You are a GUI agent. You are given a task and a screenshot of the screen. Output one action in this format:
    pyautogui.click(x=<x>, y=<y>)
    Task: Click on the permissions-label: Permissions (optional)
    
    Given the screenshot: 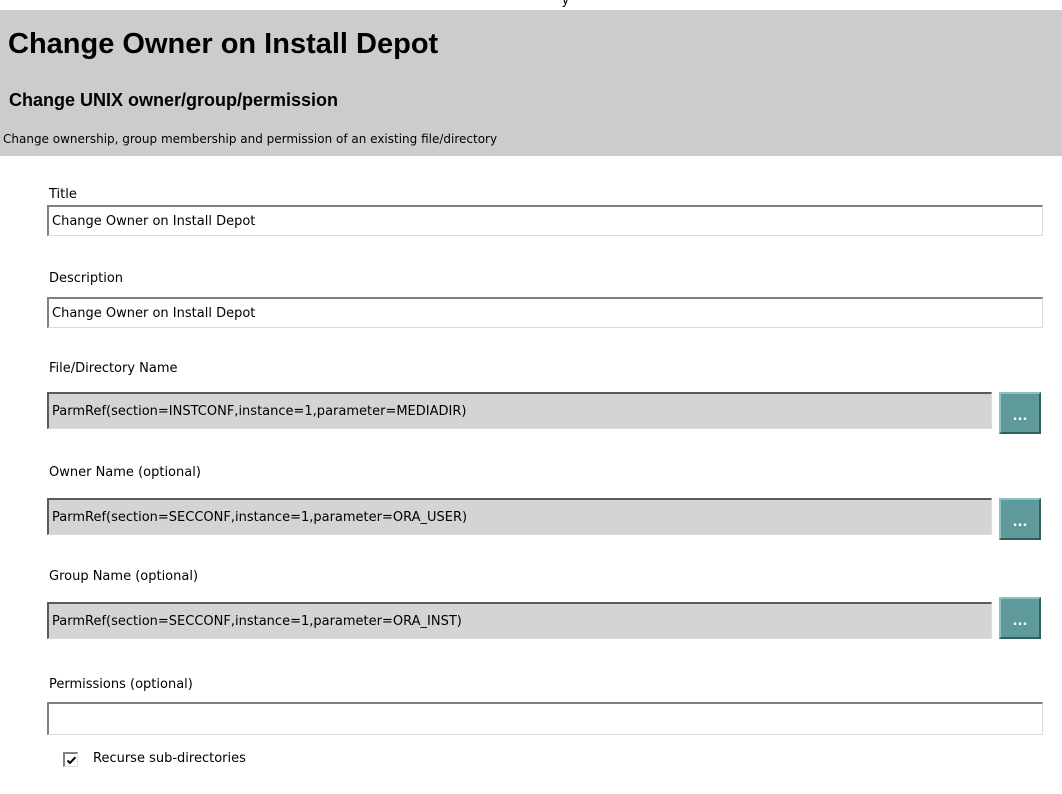 What is the action you would take?
    pyautogui.click(x=121, y=684)
    